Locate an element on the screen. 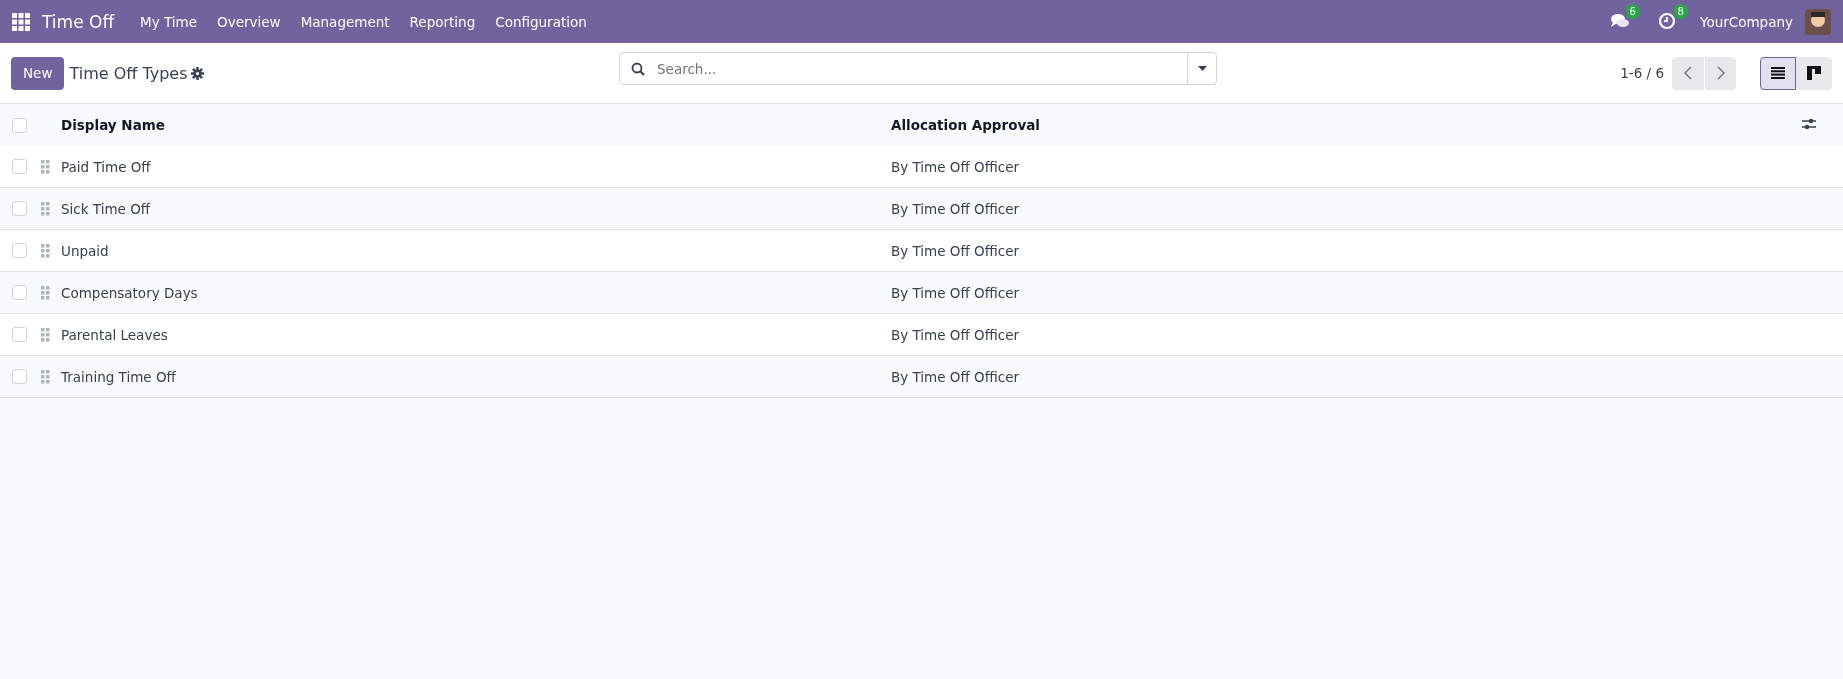  apps-menu-icon is located at coordinates (21, 21).